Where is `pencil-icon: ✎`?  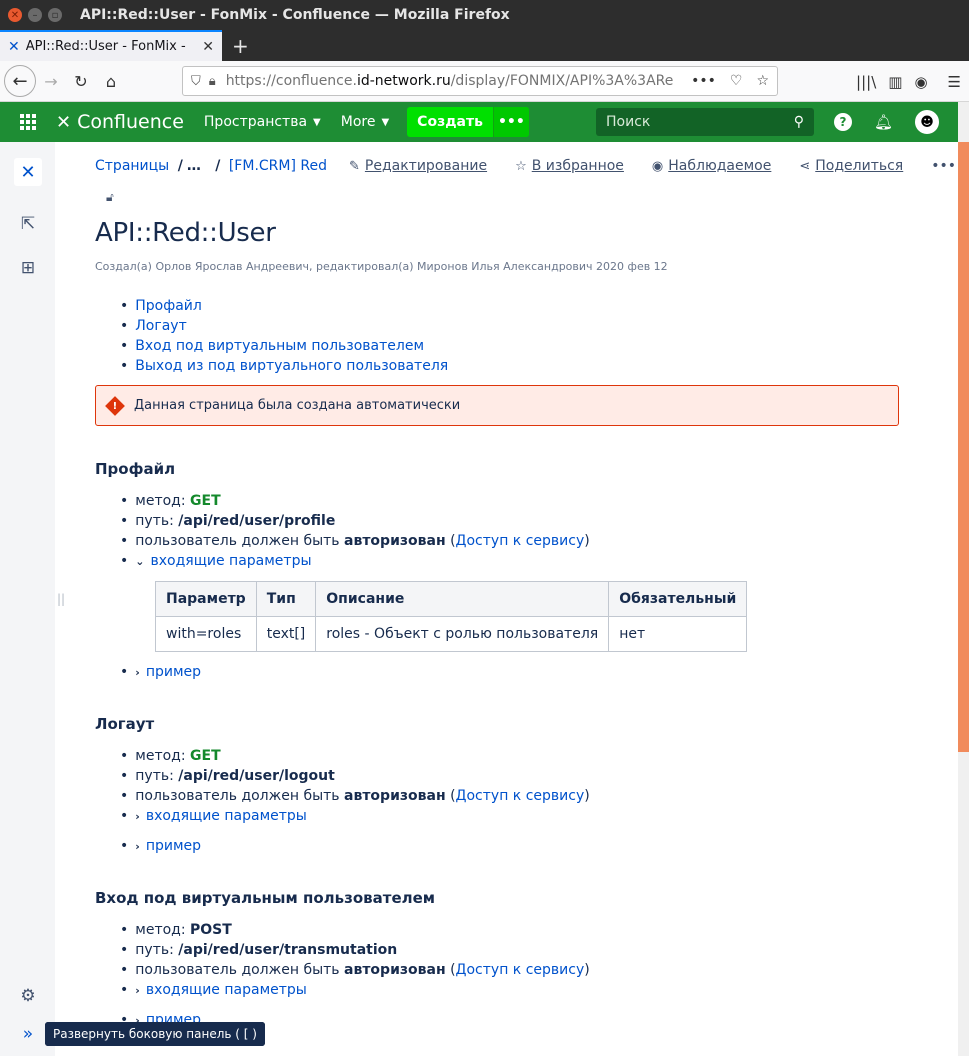 pencil-icon: ✎ is located at coordinates (354, 166).